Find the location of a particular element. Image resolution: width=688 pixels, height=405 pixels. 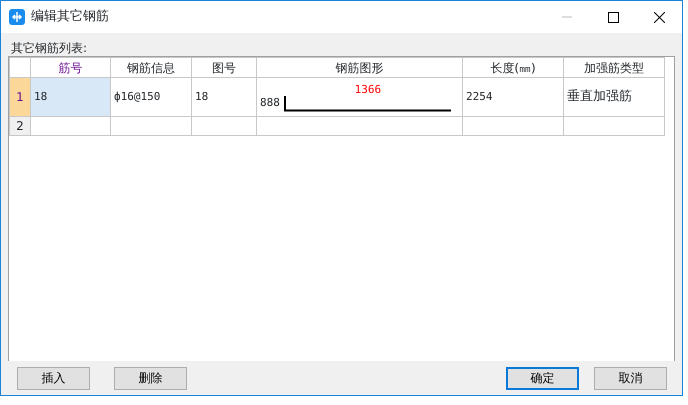

column-header: 加强筋类型 is located at coordinates (614, 68).